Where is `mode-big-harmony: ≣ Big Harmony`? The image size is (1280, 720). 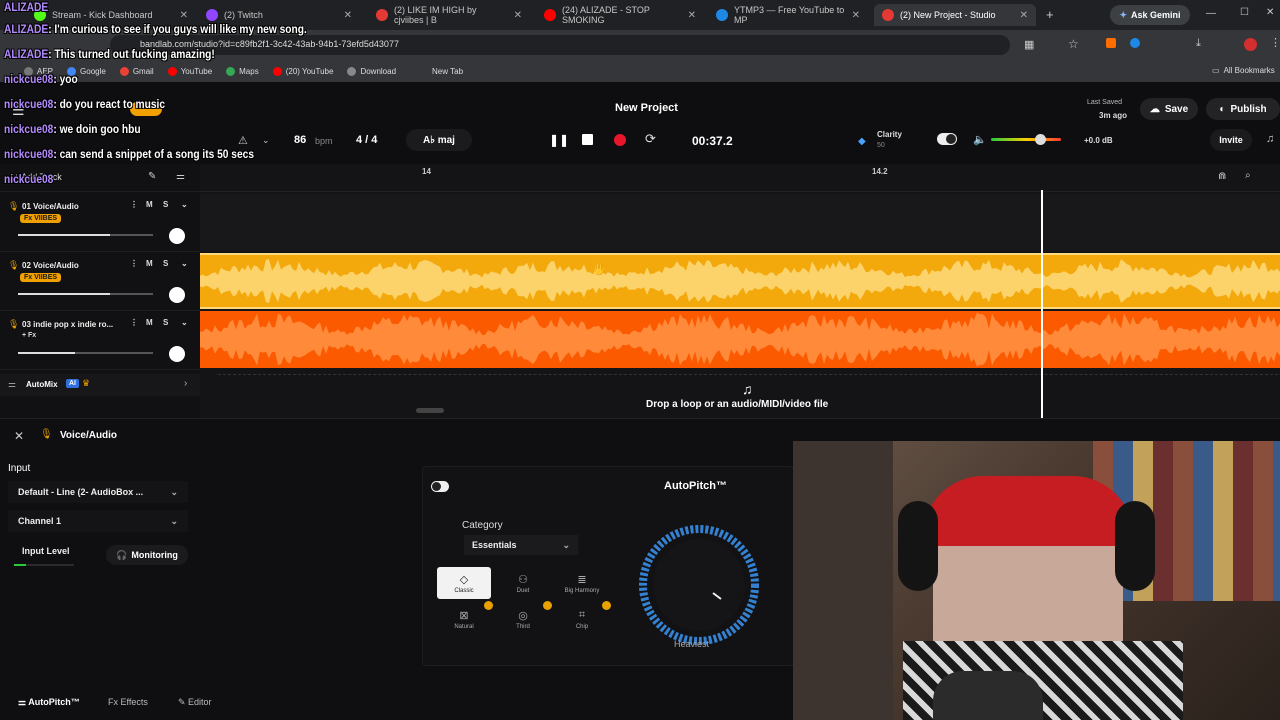 mode-big-harmony: ≣ Big Harmony is located at coordinates (582, 583).